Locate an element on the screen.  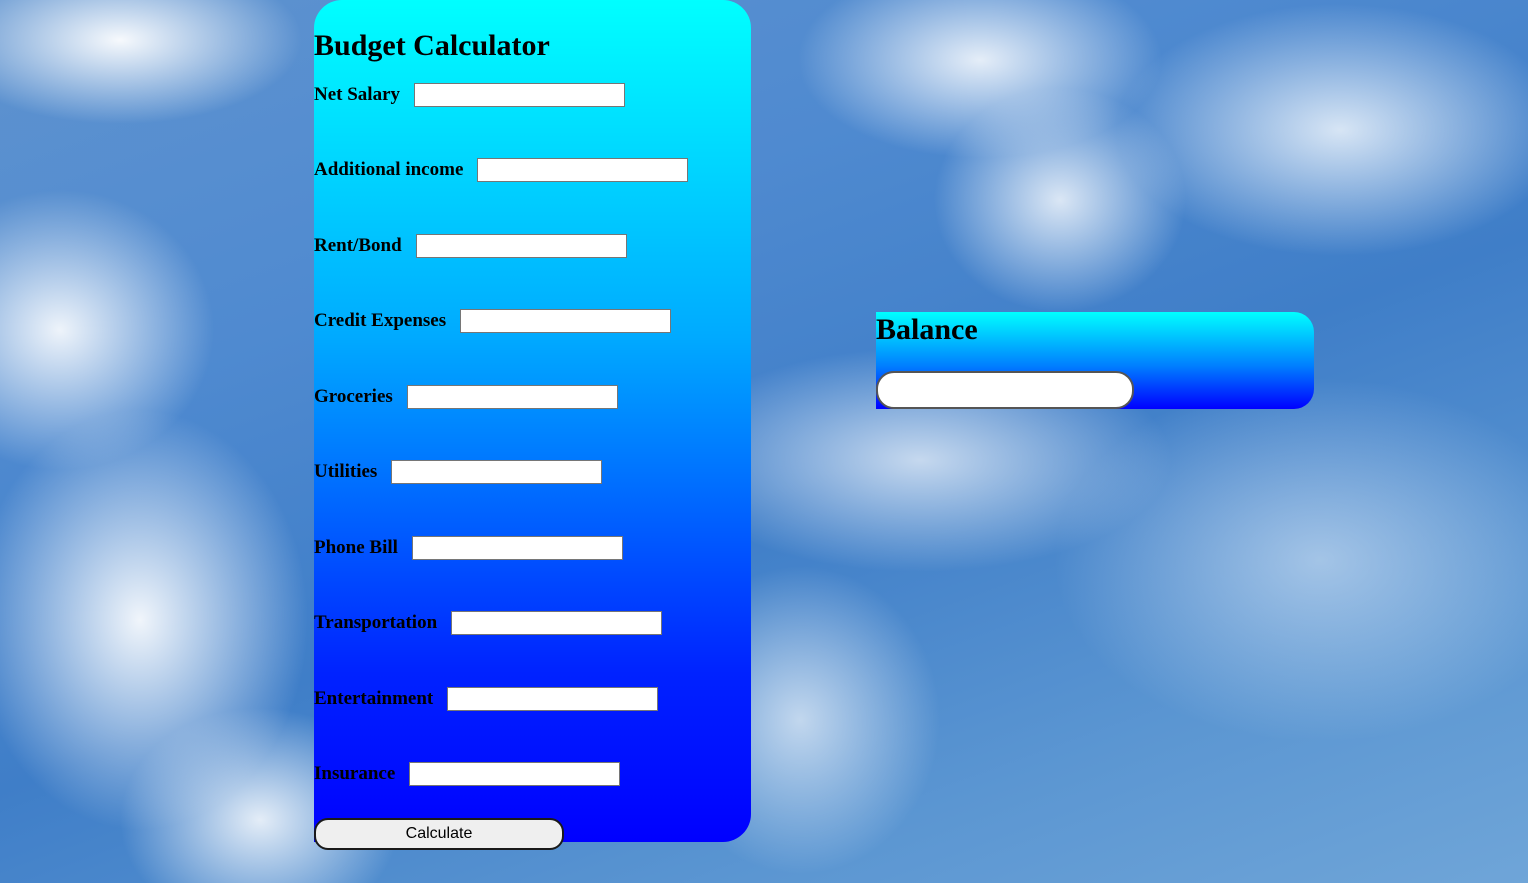
utilities-input is located at coordinates (497, 472).